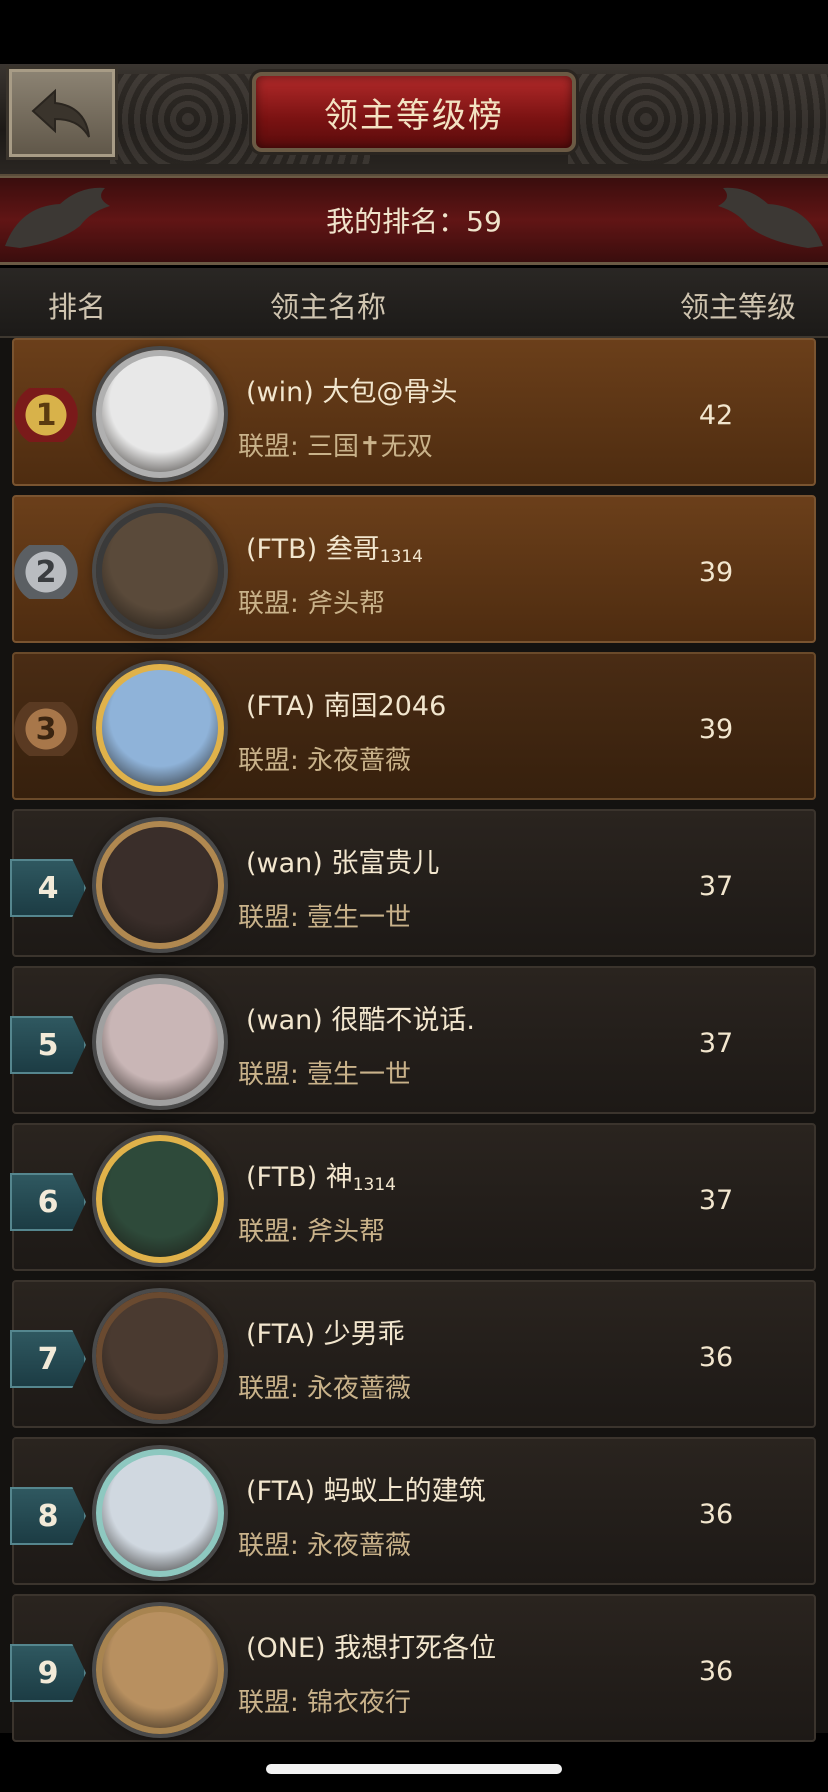  I want to click on lord-name: (win) 大包@骨头, so click(351, 389).